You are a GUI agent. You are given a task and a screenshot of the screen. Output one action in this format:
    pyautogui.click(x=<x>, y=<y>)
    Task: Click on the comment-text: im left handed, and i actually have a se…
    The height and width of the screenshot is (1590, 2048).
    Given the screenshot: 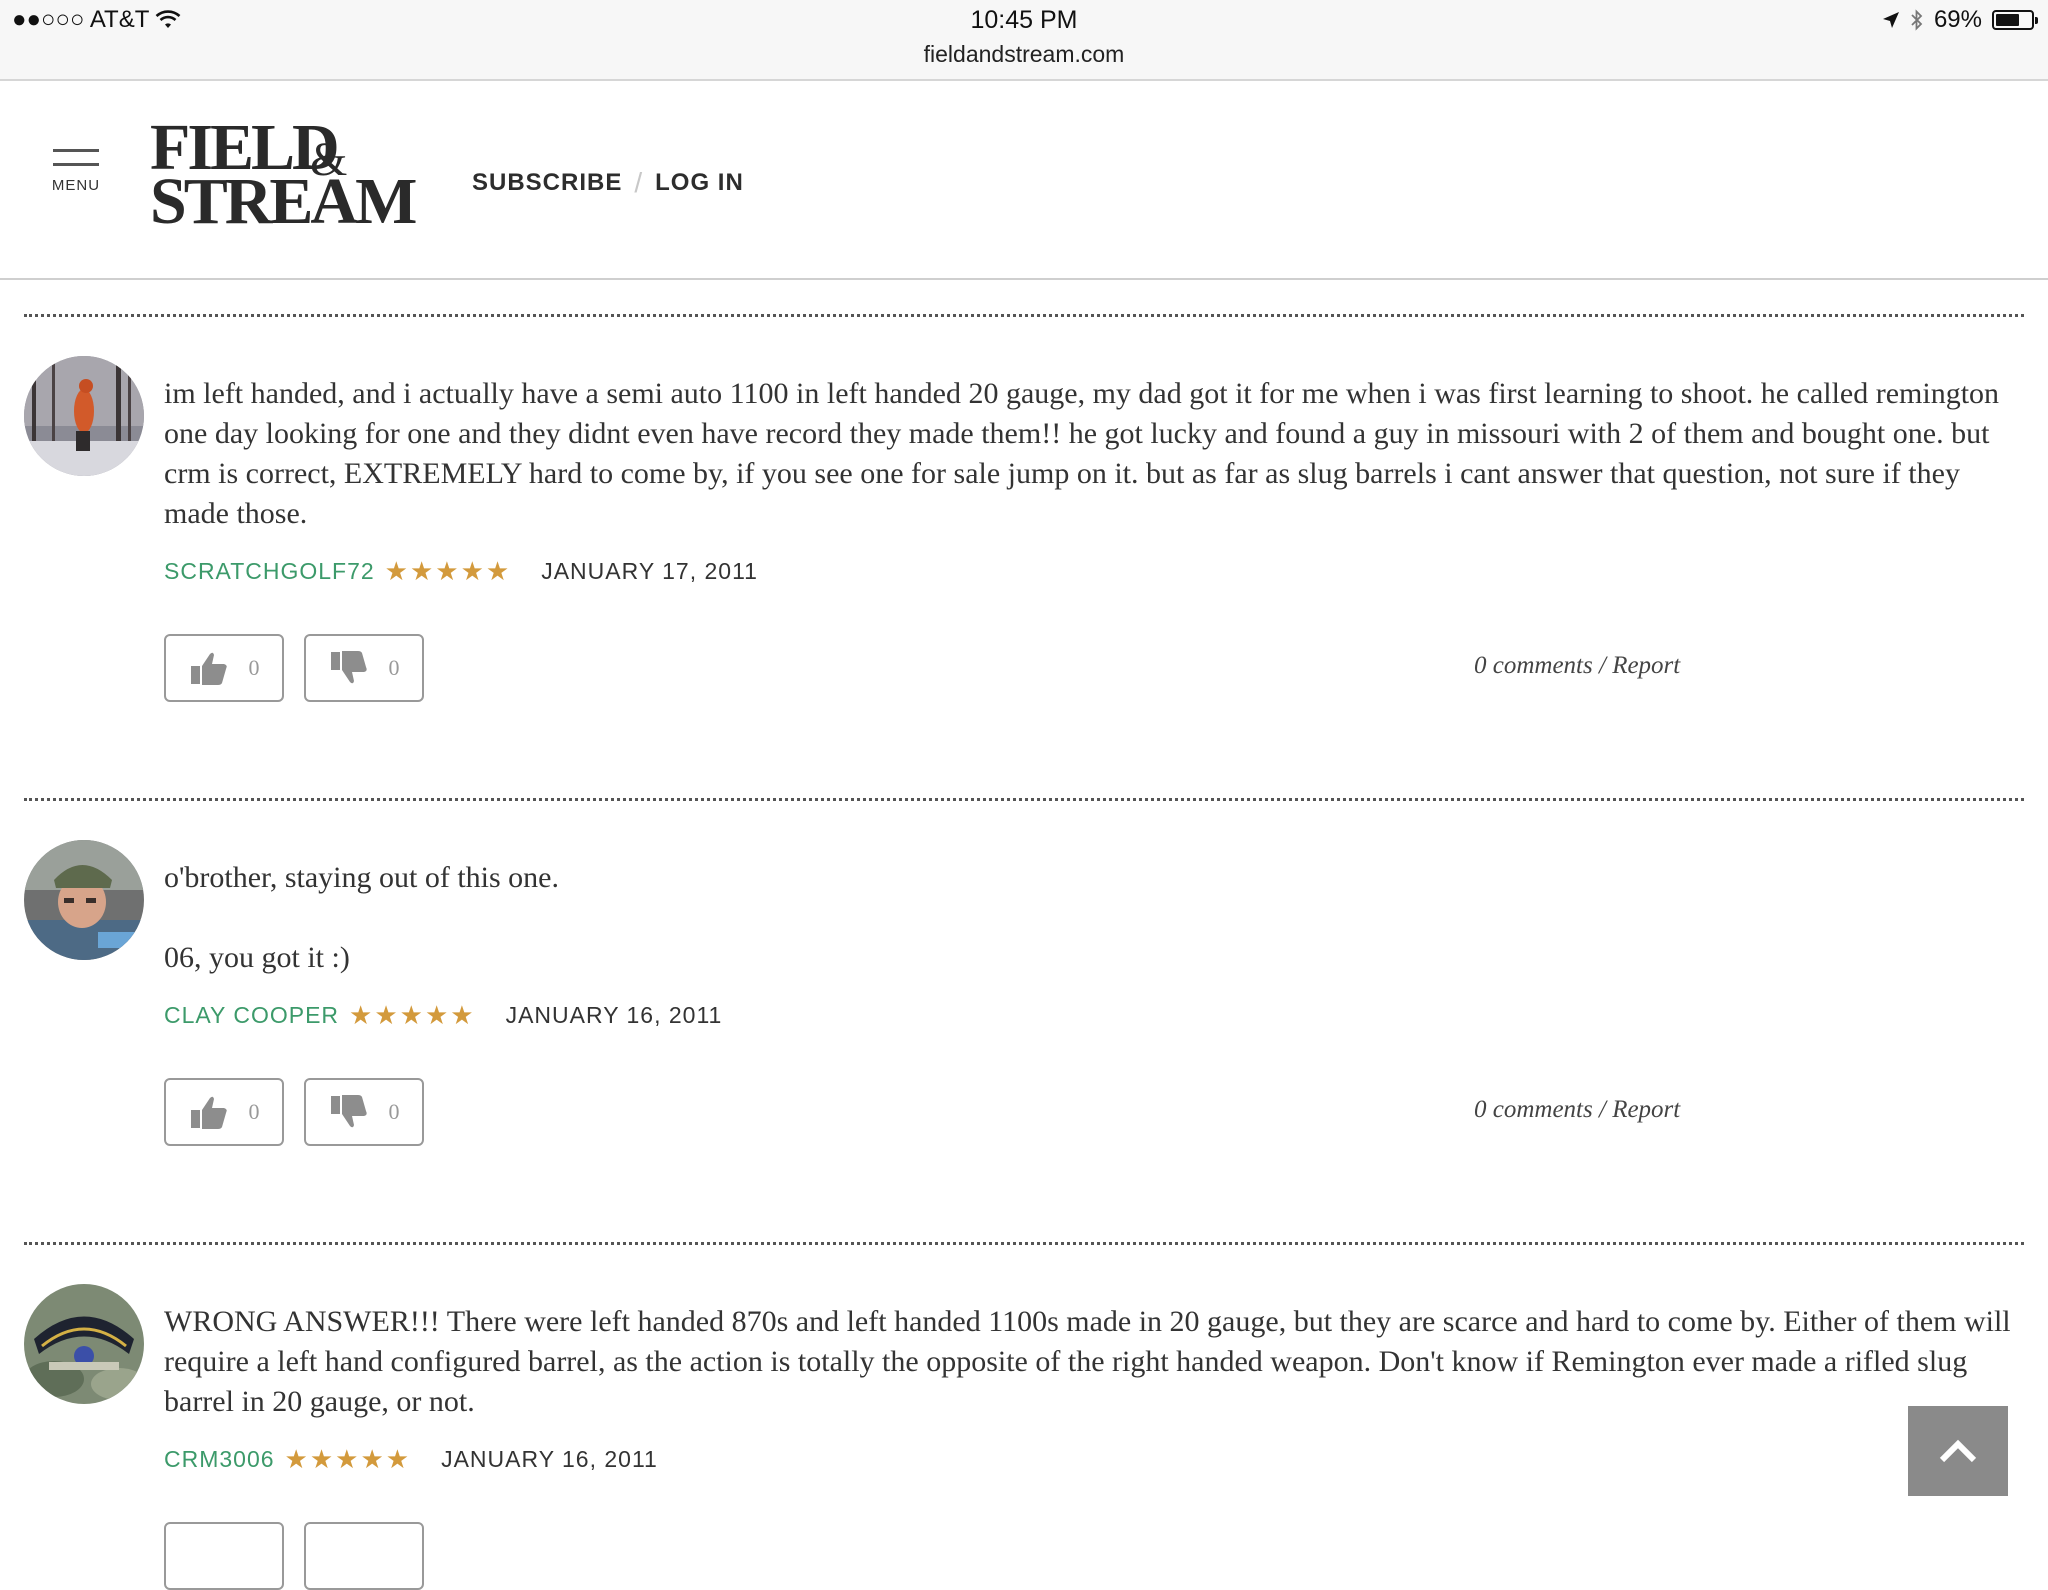 What is the action you would take?
    pyautogui.click(x=1082, y=453)
    